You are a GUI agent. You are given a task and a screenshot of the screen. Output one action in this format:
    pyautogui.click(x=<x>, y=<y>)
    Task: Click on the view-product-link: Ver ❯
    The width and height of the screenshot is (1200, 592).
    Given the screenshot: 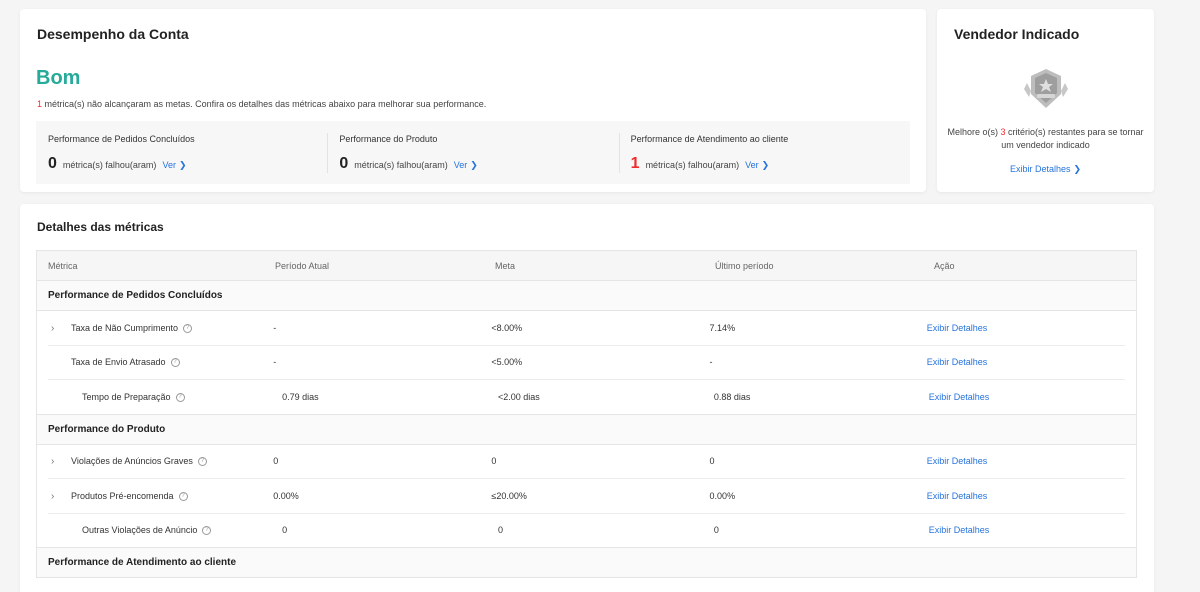 What is the action you would take?
    pyautogui.click(x=466, y=165)
    